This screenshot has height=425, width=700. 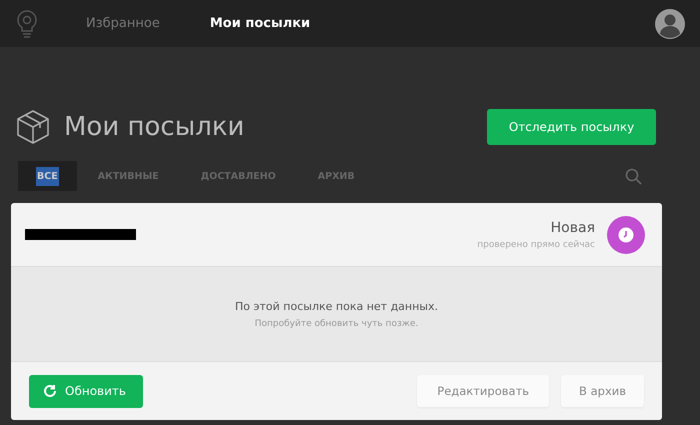 What do you see at coordinates (336, 323) in the screenshot?
I see `empty-hint: Попробуйте обновить чуть позже.` at bounding box center [336, 323].